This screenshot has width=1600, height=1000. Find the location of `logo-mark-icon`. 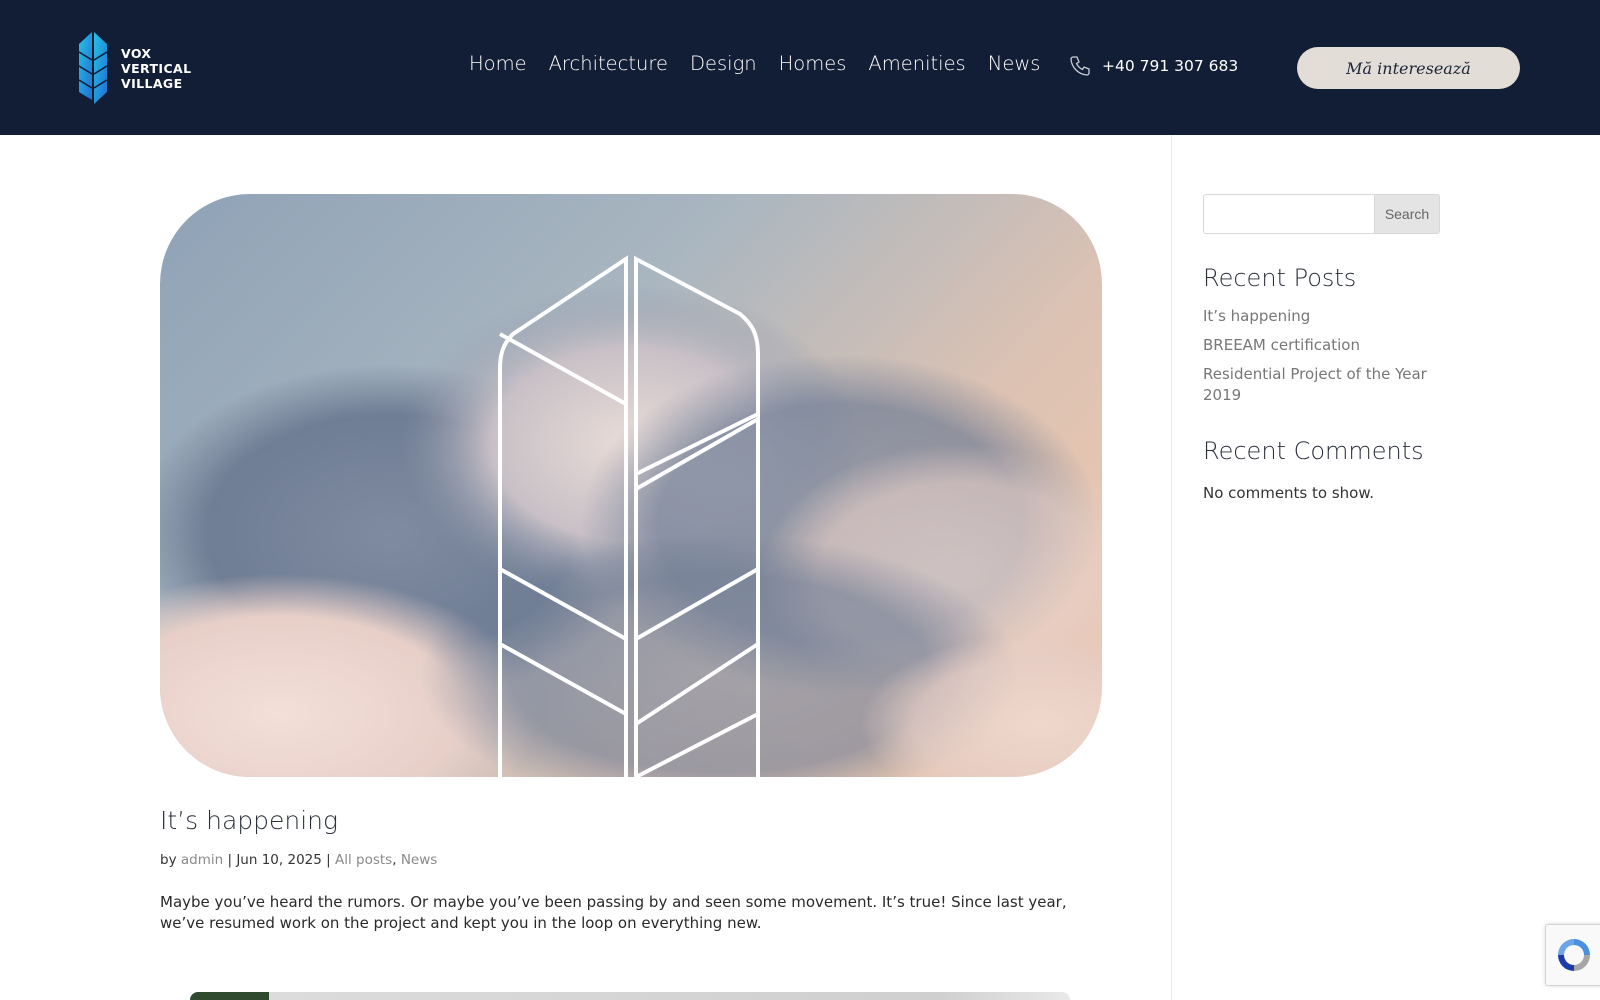

logo-mark-icon is located at coordinates (93, 68).